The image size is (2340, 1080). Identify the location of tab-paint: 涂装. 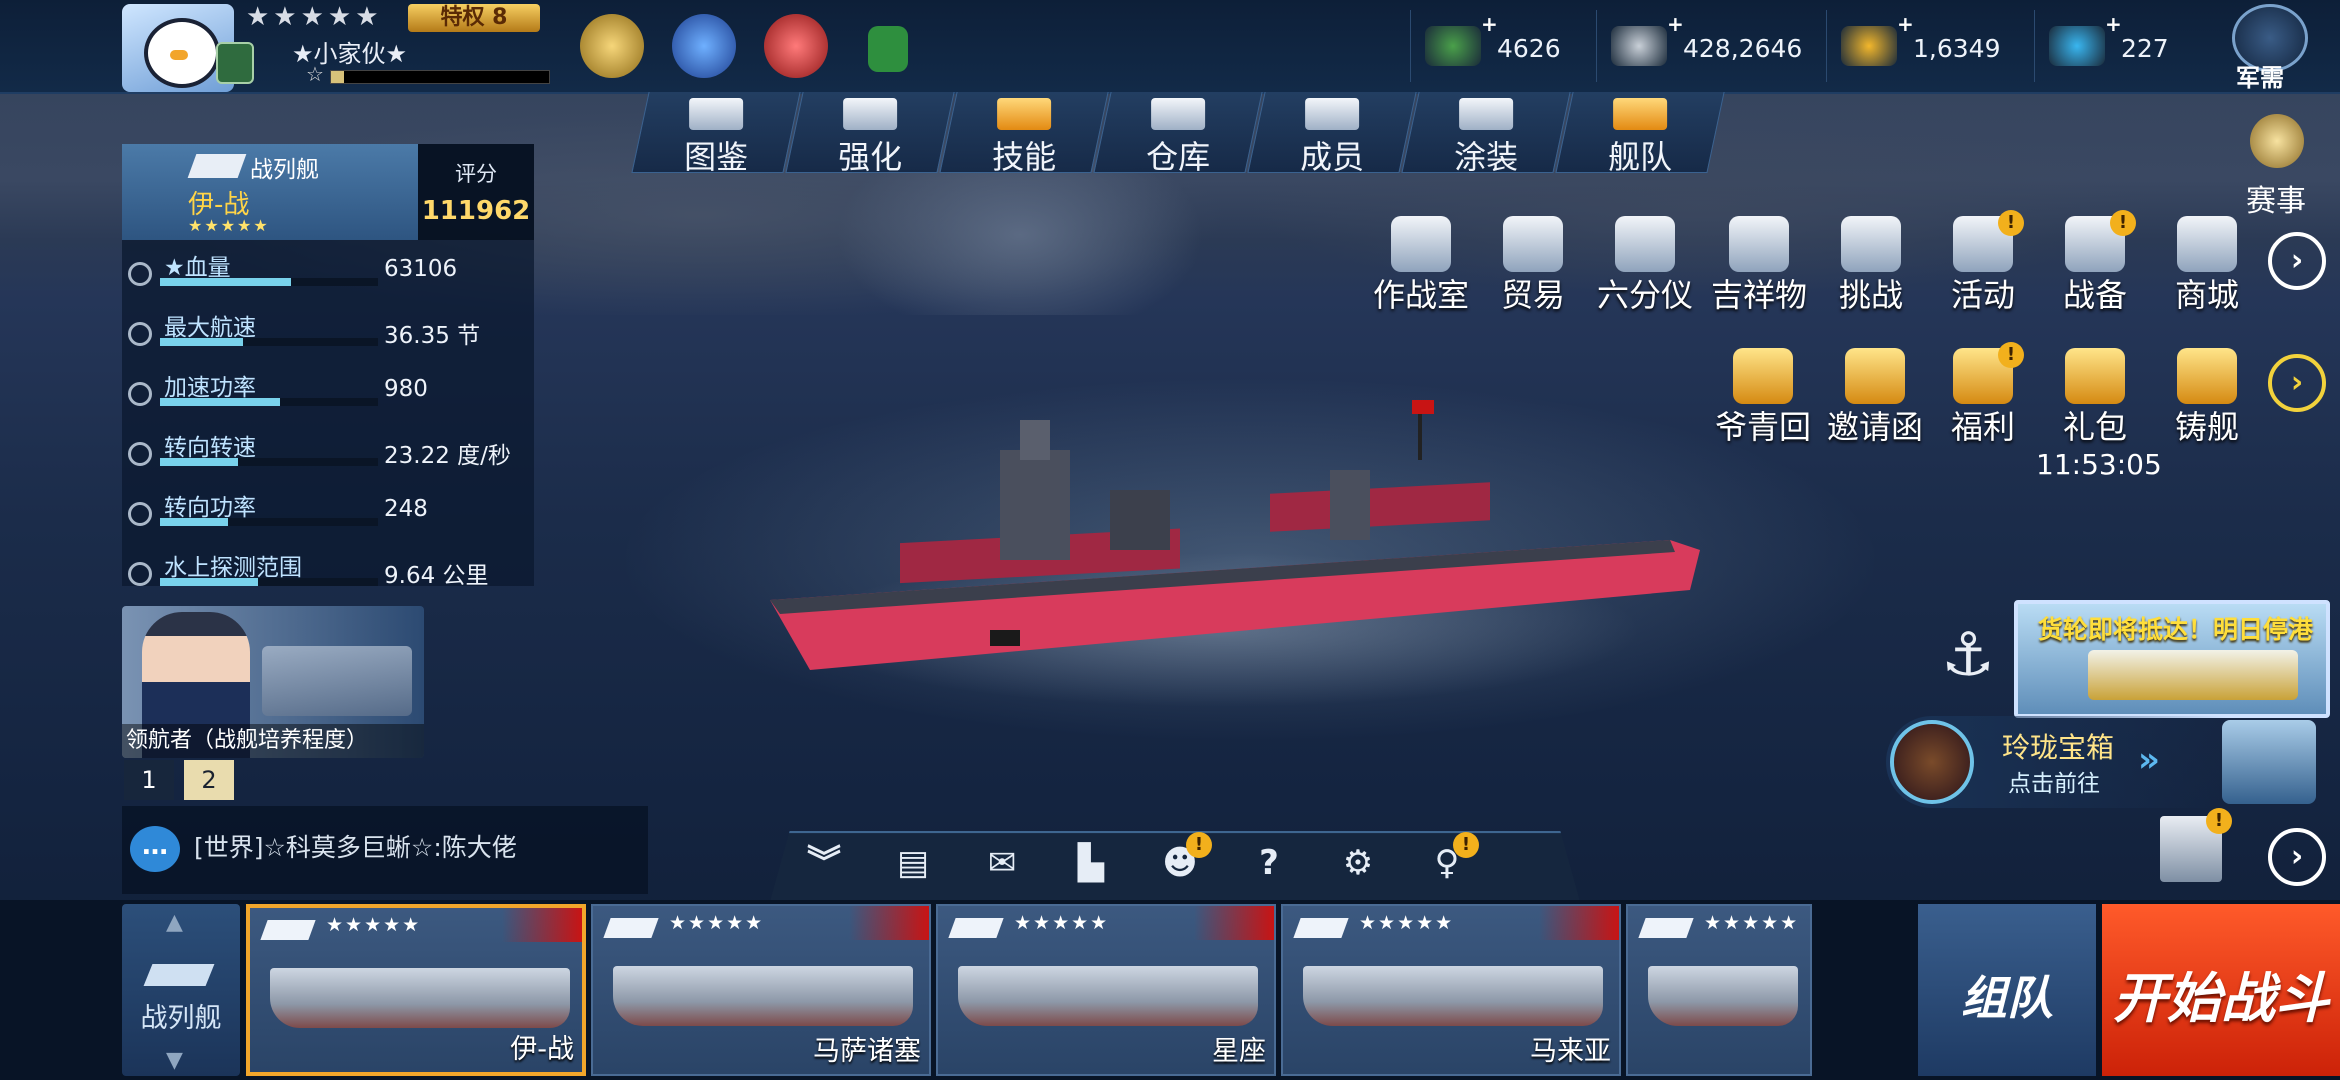
(1486, 134).